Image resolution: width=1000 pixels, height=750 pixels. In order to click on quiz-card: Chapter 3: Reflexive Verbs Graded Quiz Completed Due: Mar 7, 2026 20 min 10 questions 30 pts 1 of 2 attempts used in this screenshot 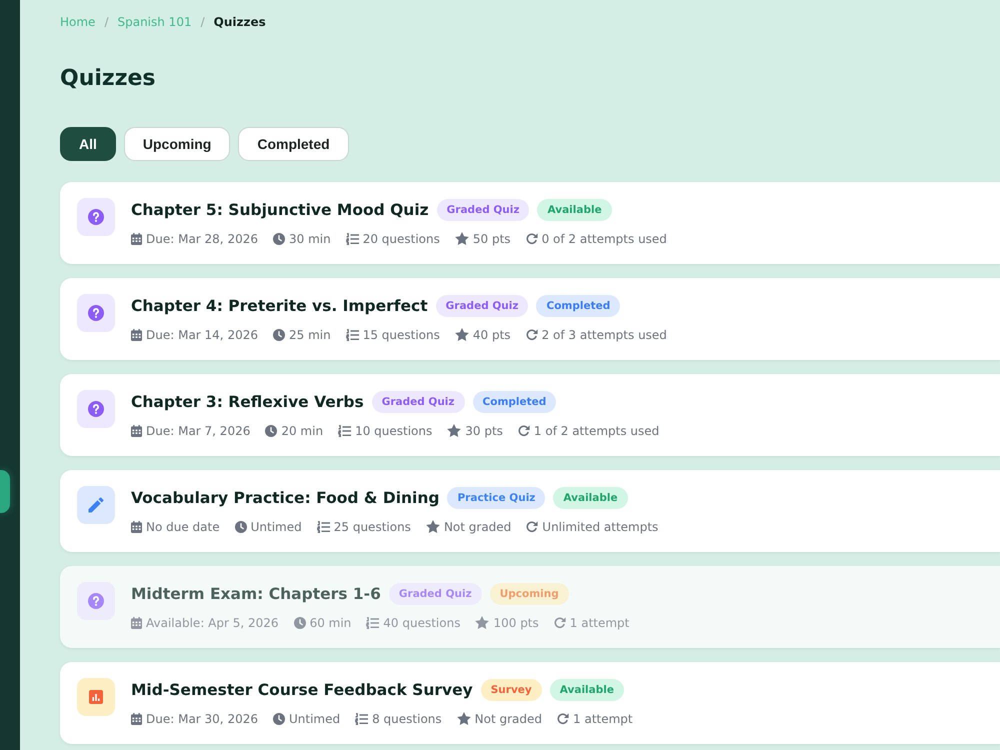, I will do `click(530, 415)`.